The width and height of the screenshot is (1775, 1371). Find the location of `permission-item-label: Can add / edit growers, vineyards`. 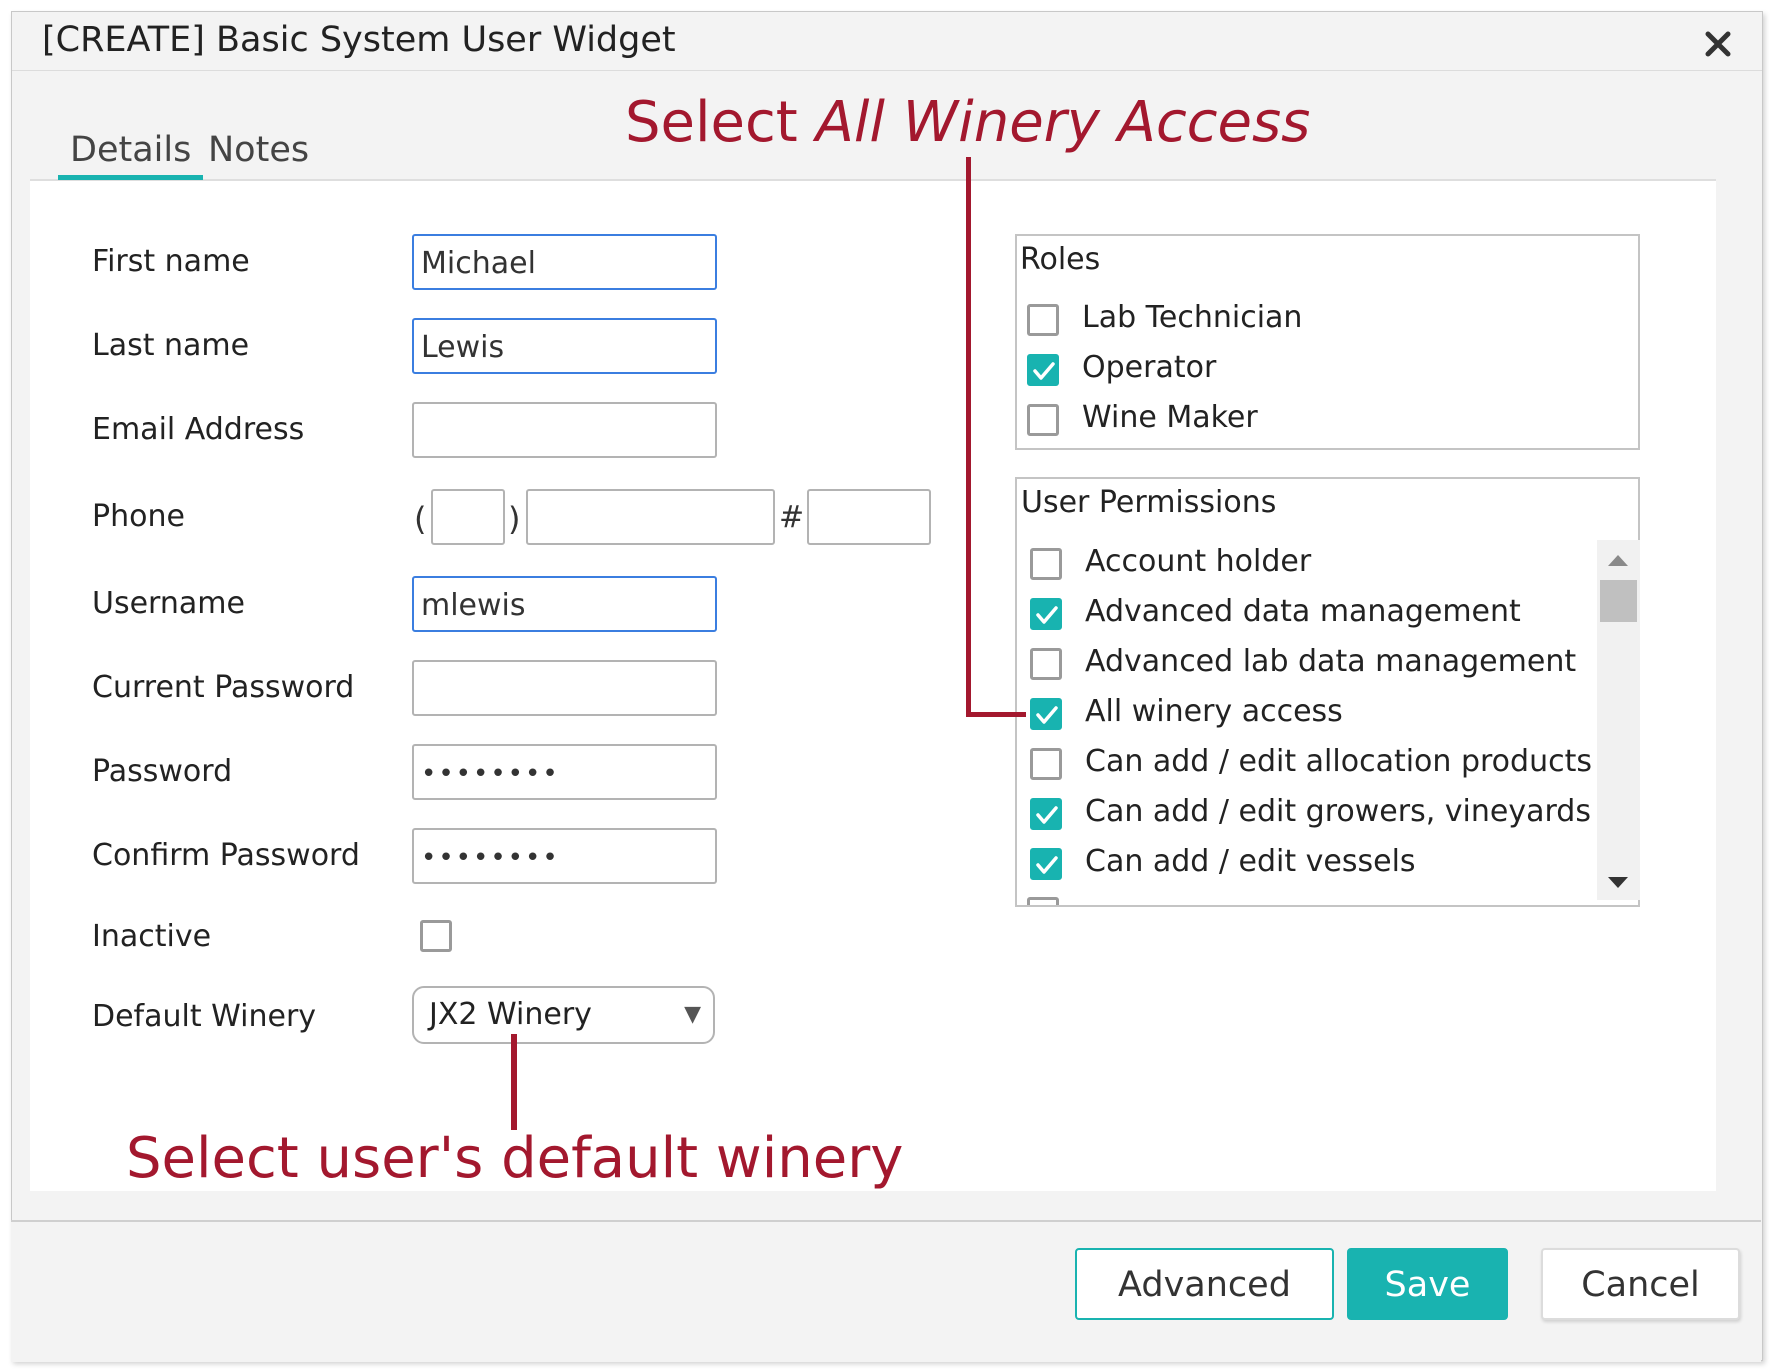

permission-item-label: Can add / edit growers, vineyards is located at coordinates (1338, 811).